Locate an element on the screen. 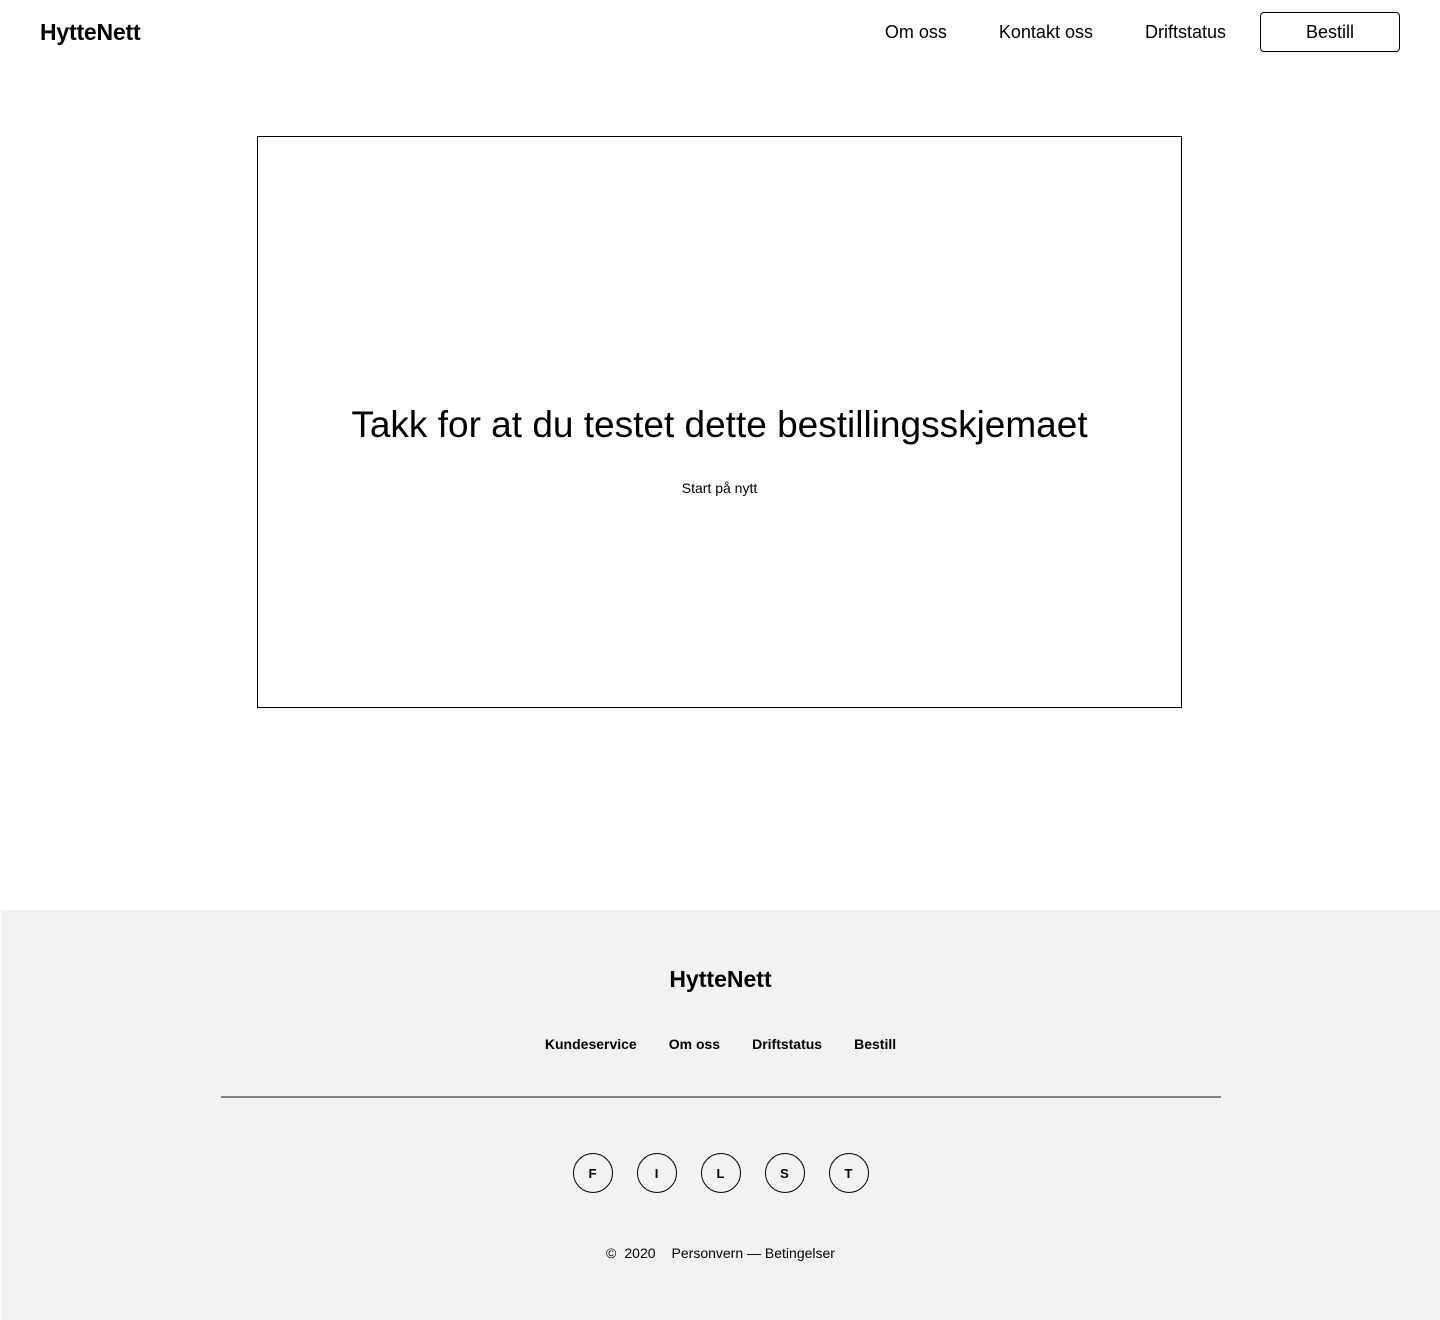 This screenshot has width=1440, height=1320. copyright-year: 2020 is located at coordinates (640, 1253).